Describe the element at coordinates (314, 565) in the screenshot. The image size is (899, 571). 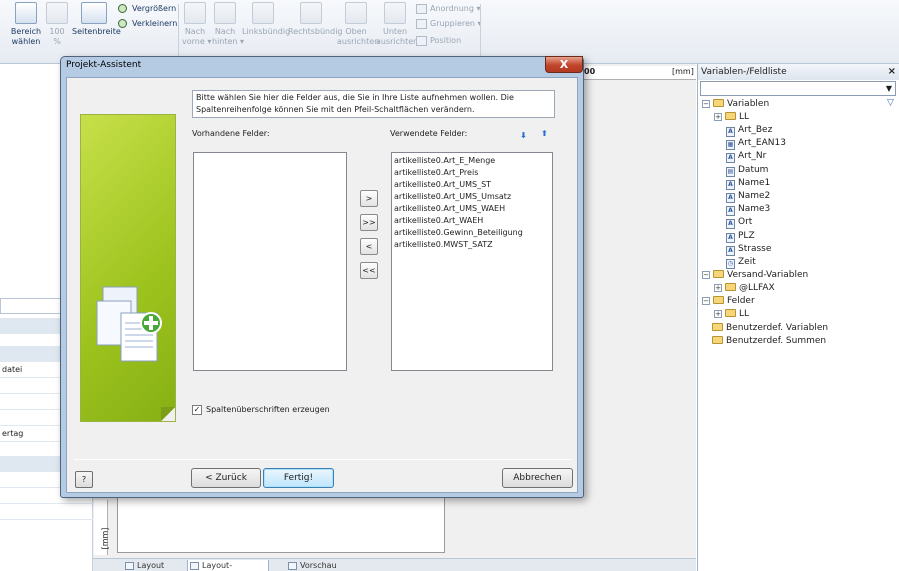
I see `tab-preview: Vorschau` at that location.